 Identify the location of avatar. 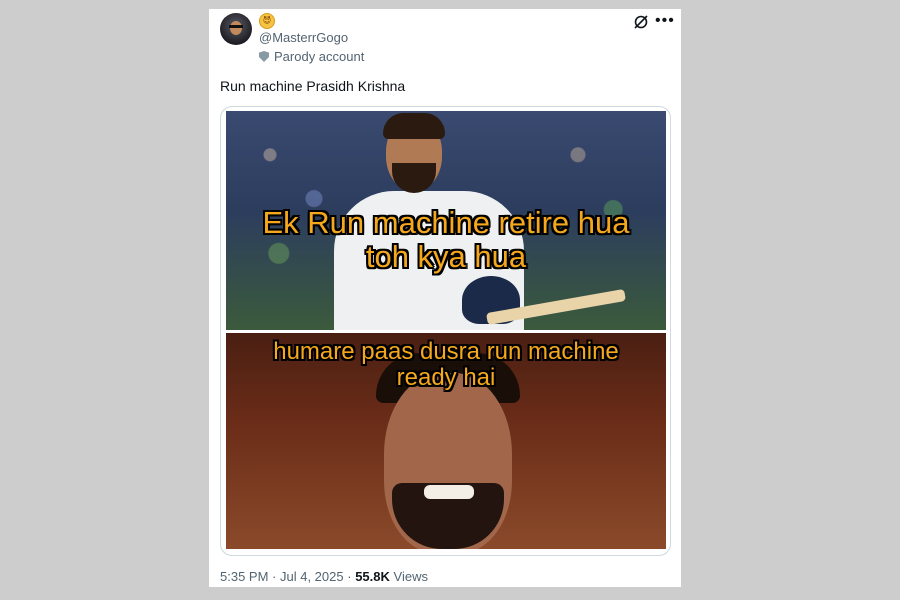
(236, 29).